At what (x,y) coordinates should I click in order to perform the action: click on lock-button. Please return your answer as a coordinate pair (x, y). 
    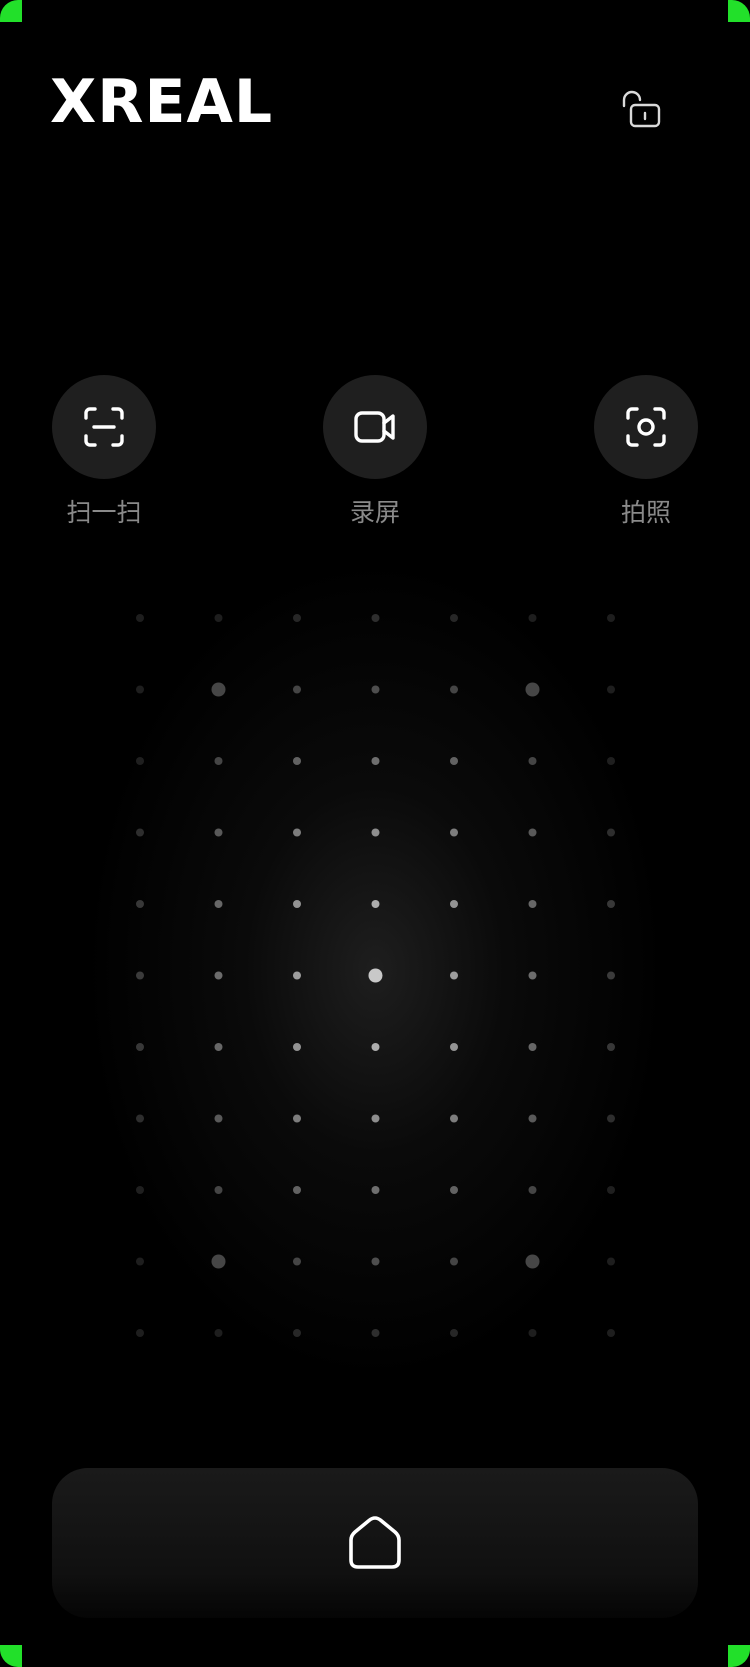
    Looking at the image, I should click on (641, 111).